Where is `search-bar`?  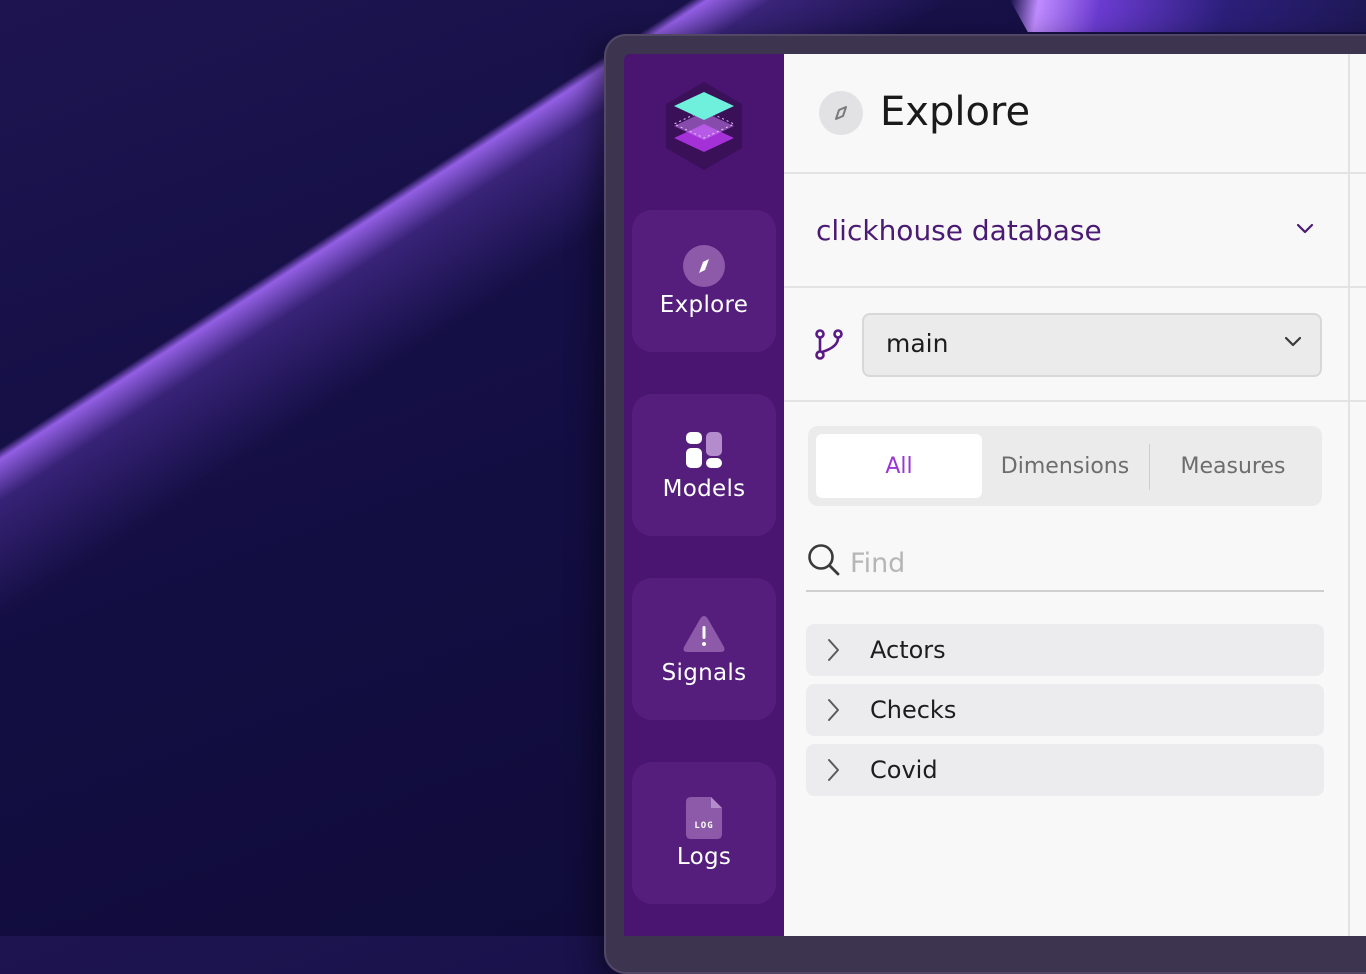
search-bar is located at coordinates (1065, 566).